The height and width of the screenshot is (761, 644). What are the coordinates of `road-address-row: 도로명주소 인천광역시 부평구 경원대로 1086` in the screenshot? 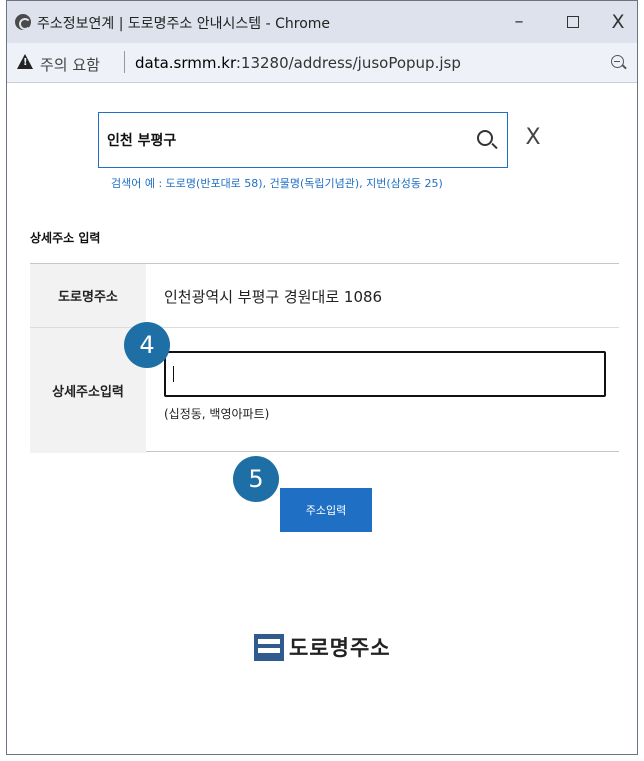 It's located at (324, 296).